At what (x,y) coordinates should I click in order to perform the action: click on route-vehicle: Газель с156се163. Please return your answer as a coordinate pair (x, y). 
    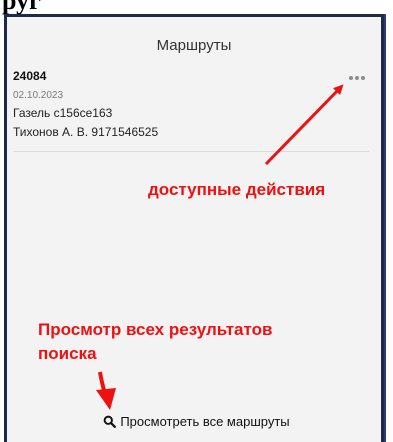
    Looking at the image, I should click on (63, 113).